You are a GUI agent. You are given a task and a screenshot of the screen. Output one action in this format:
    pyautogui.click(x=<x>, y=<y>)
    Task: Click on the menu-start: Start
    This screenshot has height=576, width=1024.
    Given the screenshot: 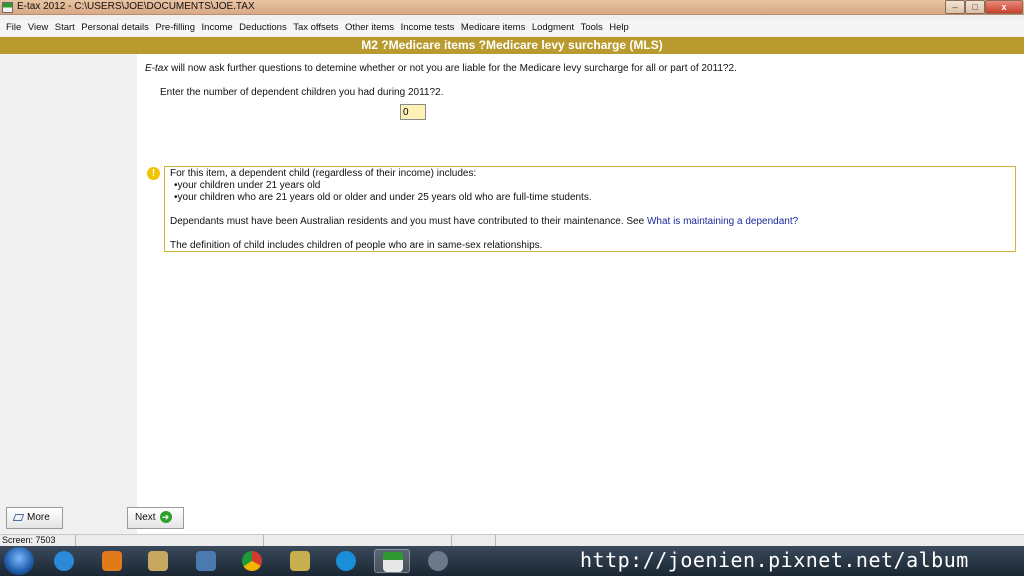 What is the action you would take?
    pyautogui.click(x=65, y=27)
    